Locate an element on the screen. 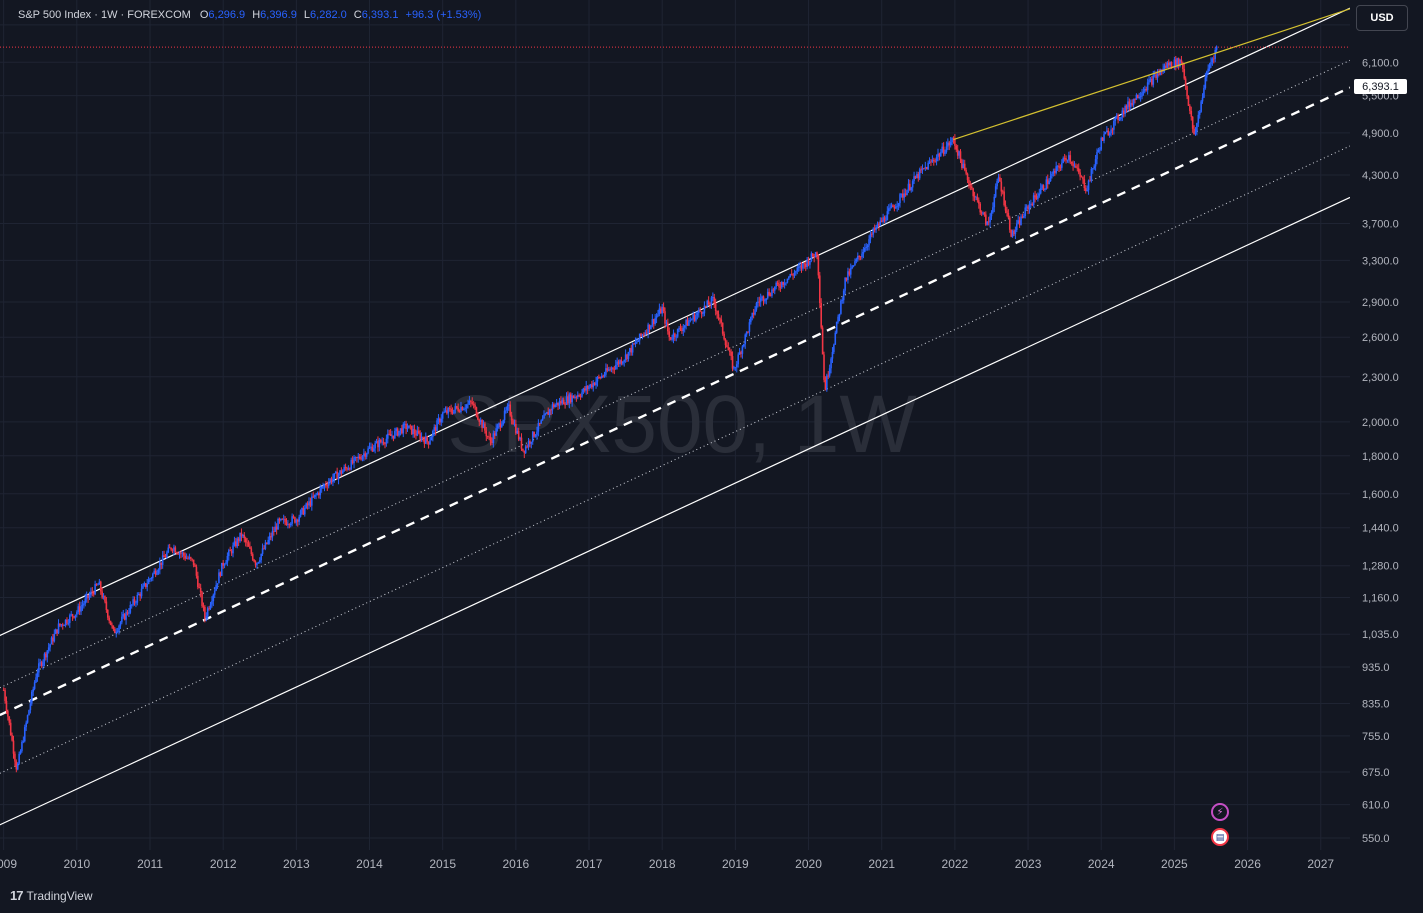  y-tick-label: 675.0 is located at coordinates (1376, 773).